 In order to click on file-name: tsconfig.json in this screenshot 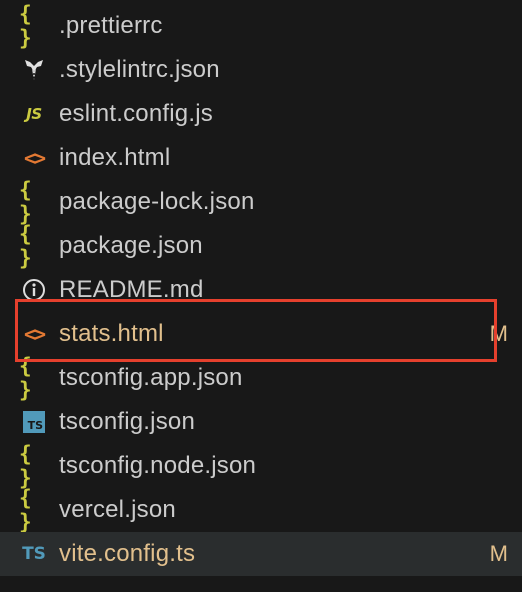, I will do `click(127, 421)`.